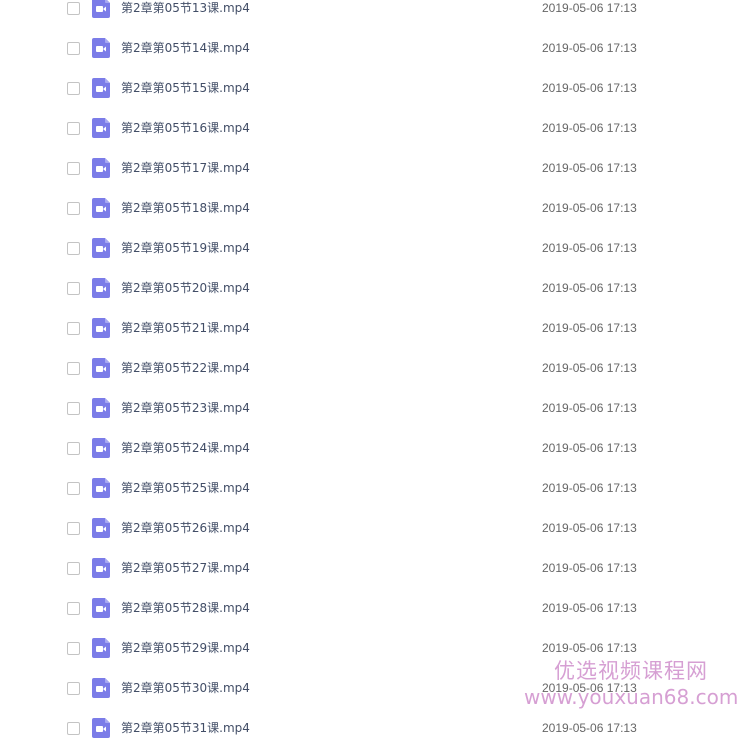  What do you see at coordinates (185, 408) in the screenshot?
I see `file-name: 第2章第05节23课.mp4` at bounding box center [185, 408].